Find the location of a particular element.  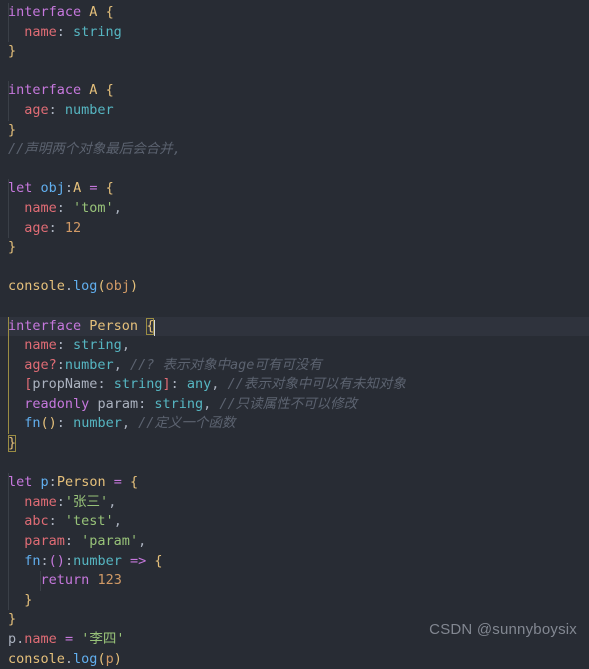

code-line: fn(): number, //定义一个函数 is located at coordinates (294, 424).